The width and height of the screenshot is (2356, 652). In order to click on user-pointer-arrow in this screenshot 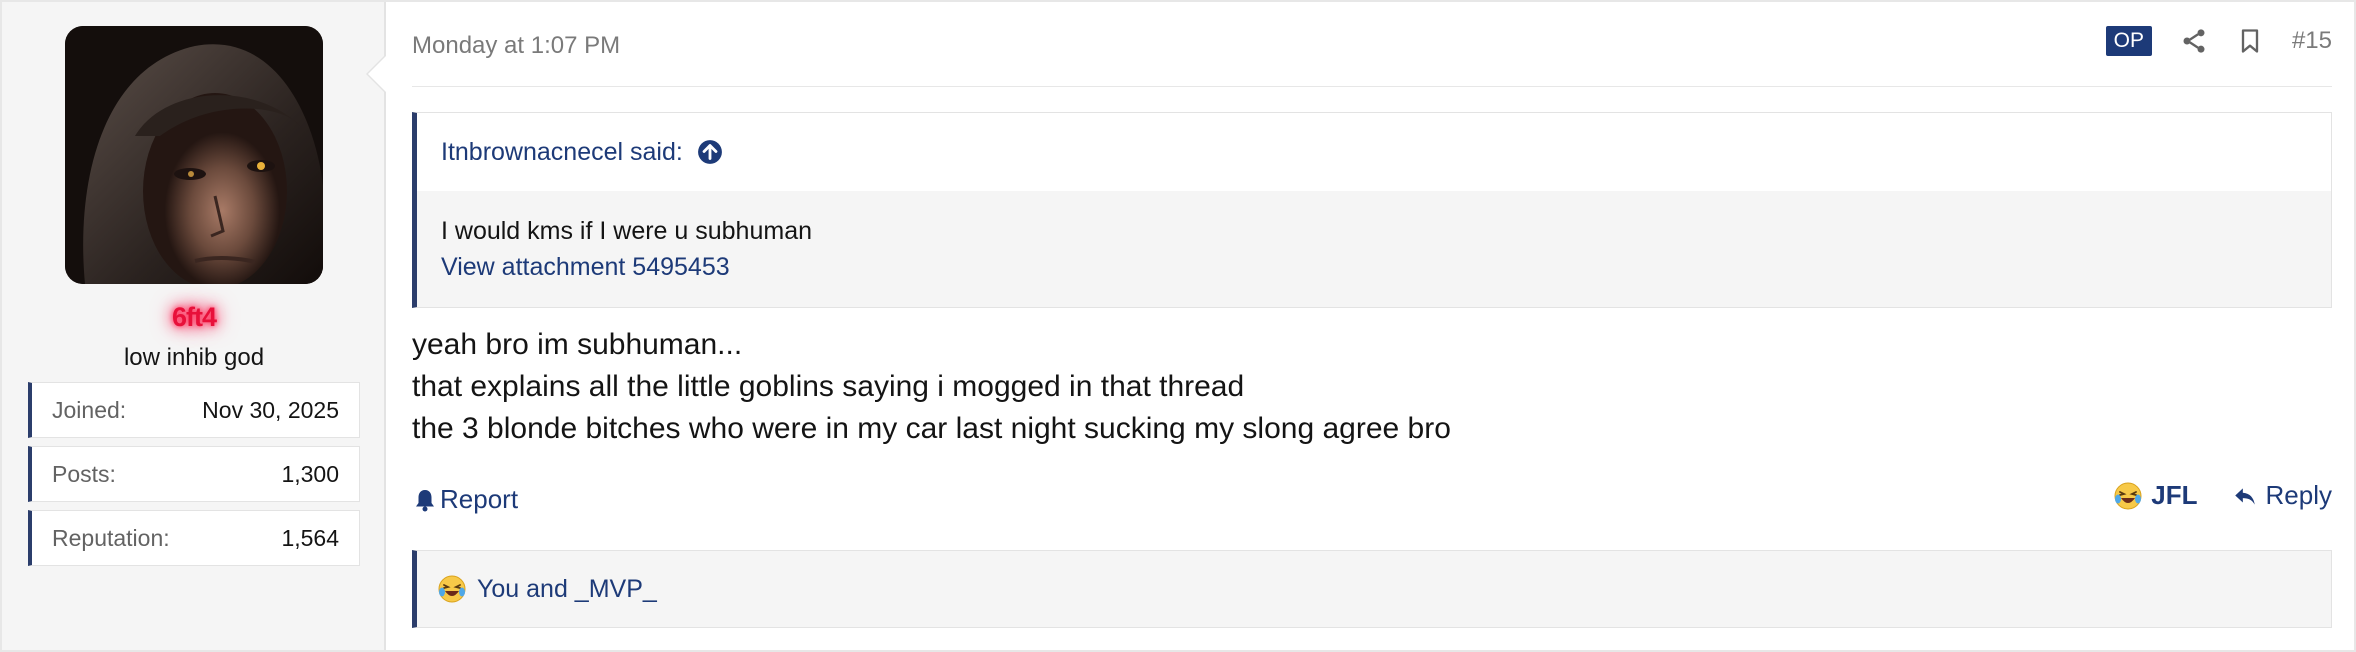, I will do `click(376, 74)`.